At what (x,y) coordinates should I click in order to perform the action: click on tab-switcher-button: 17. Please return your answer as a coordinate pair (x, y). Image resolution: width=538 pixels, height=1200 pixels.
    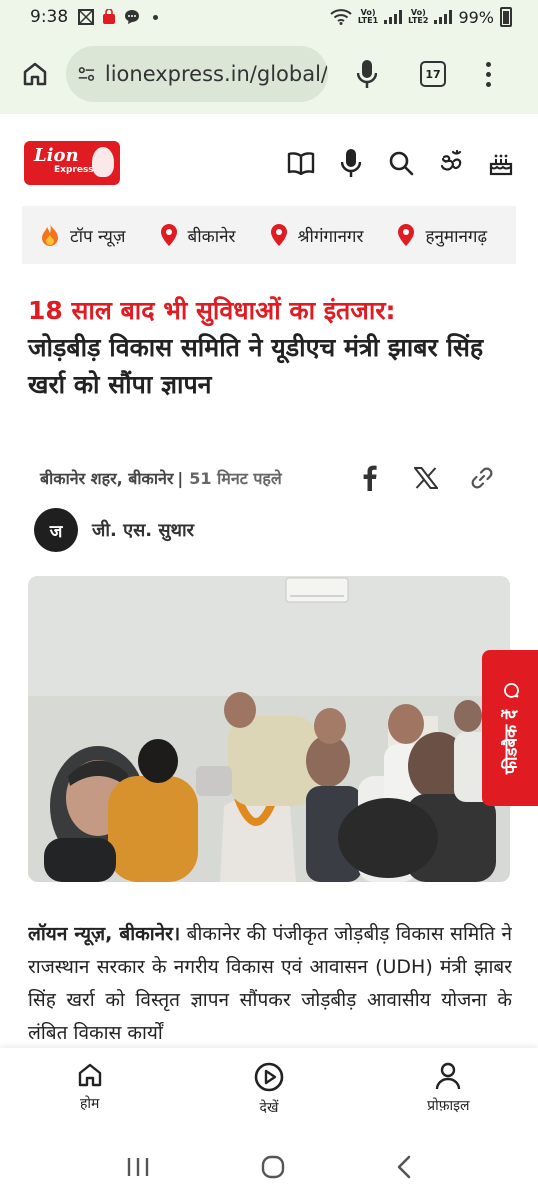
    Looking at the image, I should click on (433, 74).